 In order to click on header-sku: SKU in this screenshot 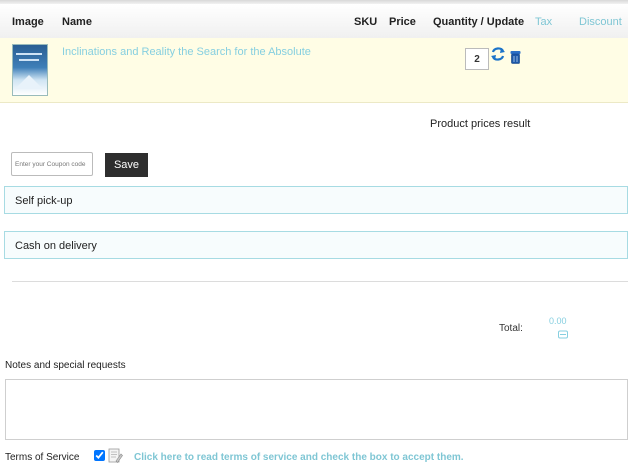, I will do `click(366, 22)`.